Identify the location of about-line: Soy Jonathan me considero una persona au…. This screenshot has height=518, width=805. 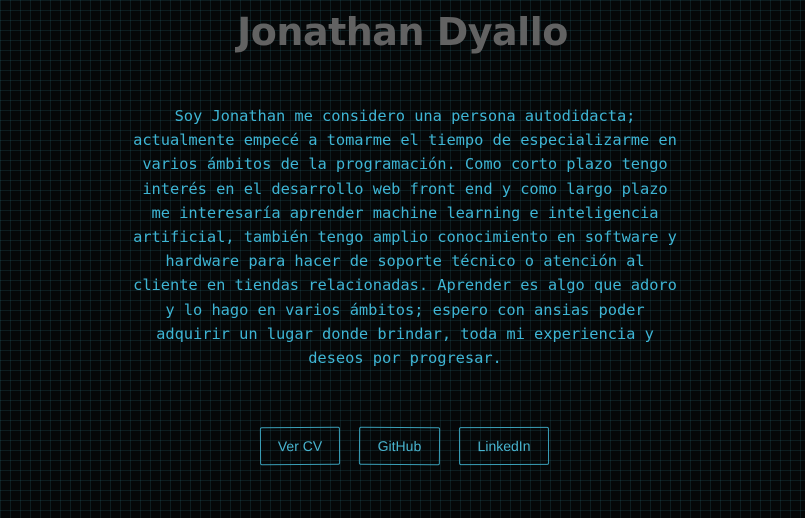
(405, 116).